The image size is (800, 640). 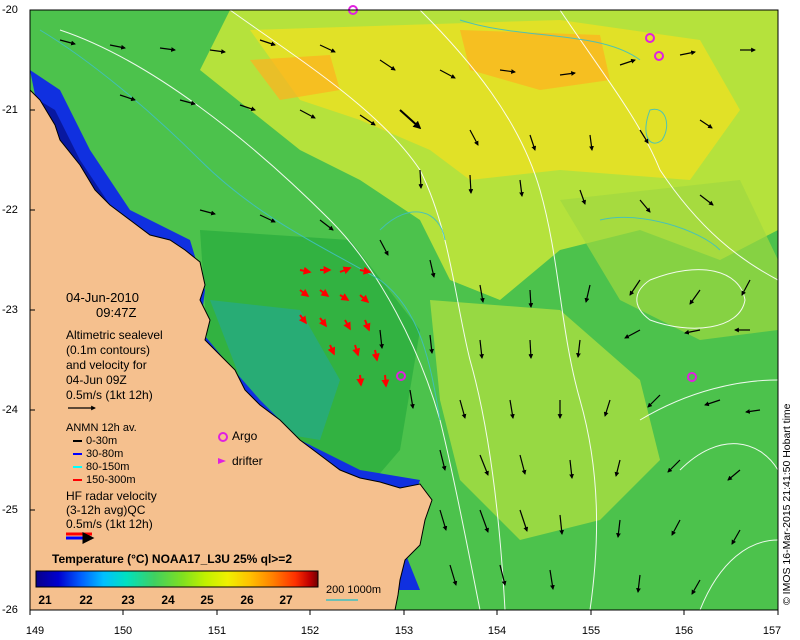 I want to click on map-date: 04-Jun-2010, so click(x=102, y=297).